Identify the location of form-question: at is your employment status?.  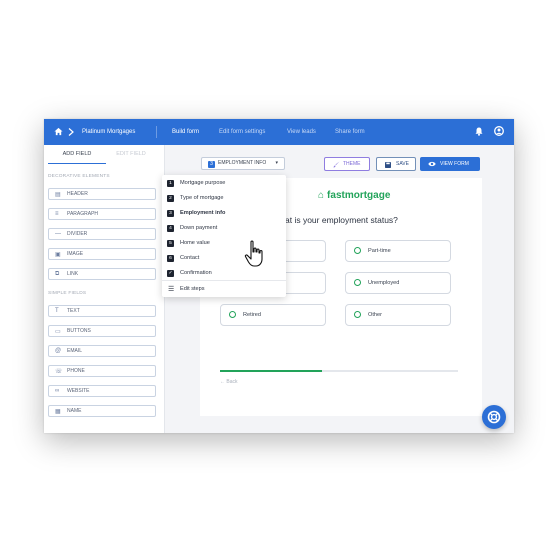
(341, 220).